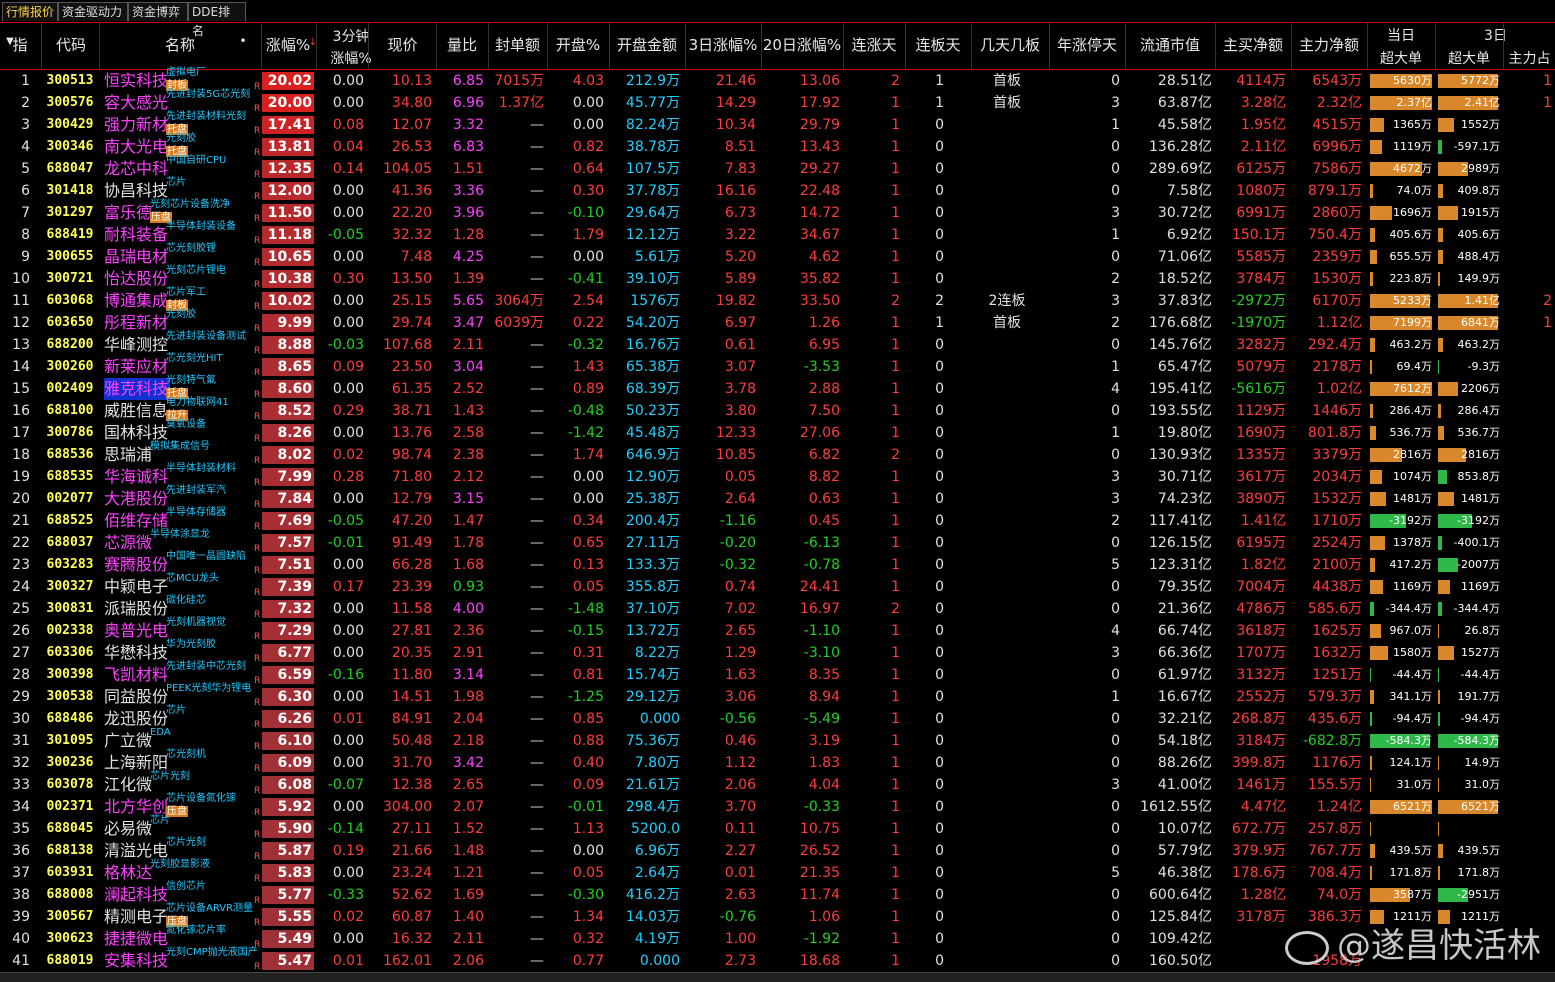 This screenshot has height=982, width=1555. What do you see at coordinates (288, 44) in the screenshot?
I see `col-change: 涨幅%` at bounding box center [288, 44].